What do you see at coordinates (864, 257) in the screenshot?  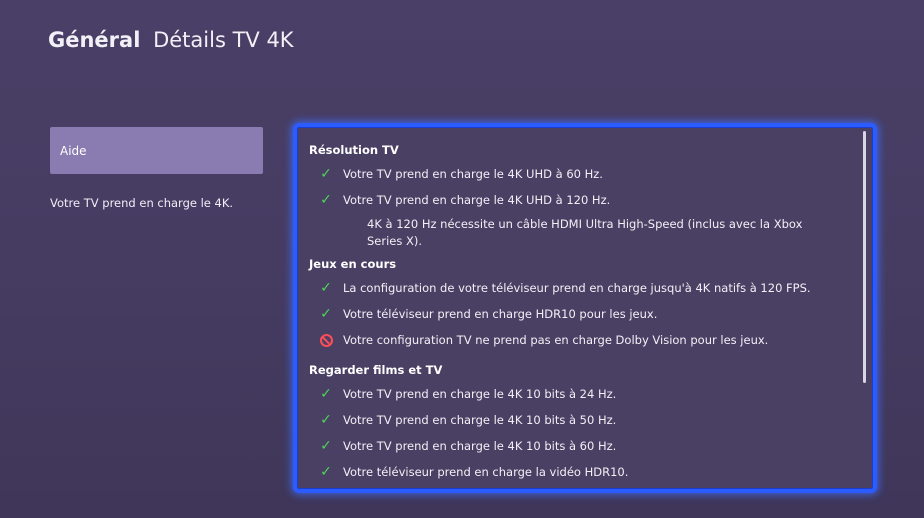 I see `panel-scrollbar` at bounding box center [864, 257].